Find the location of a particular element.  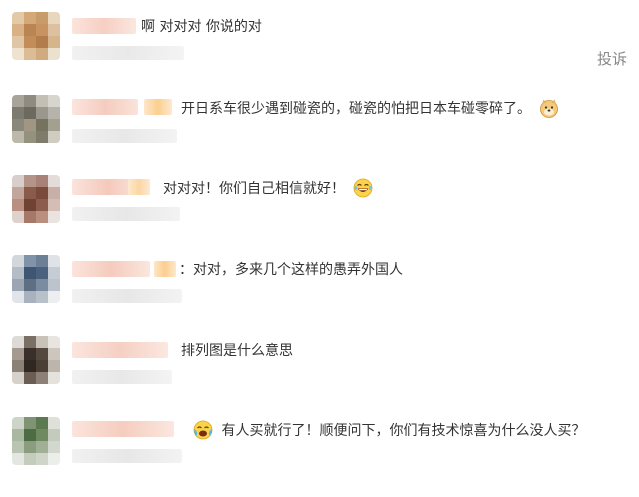

comment-text: 啊 对对对 你说的对 is located at coordinates (201, 27).